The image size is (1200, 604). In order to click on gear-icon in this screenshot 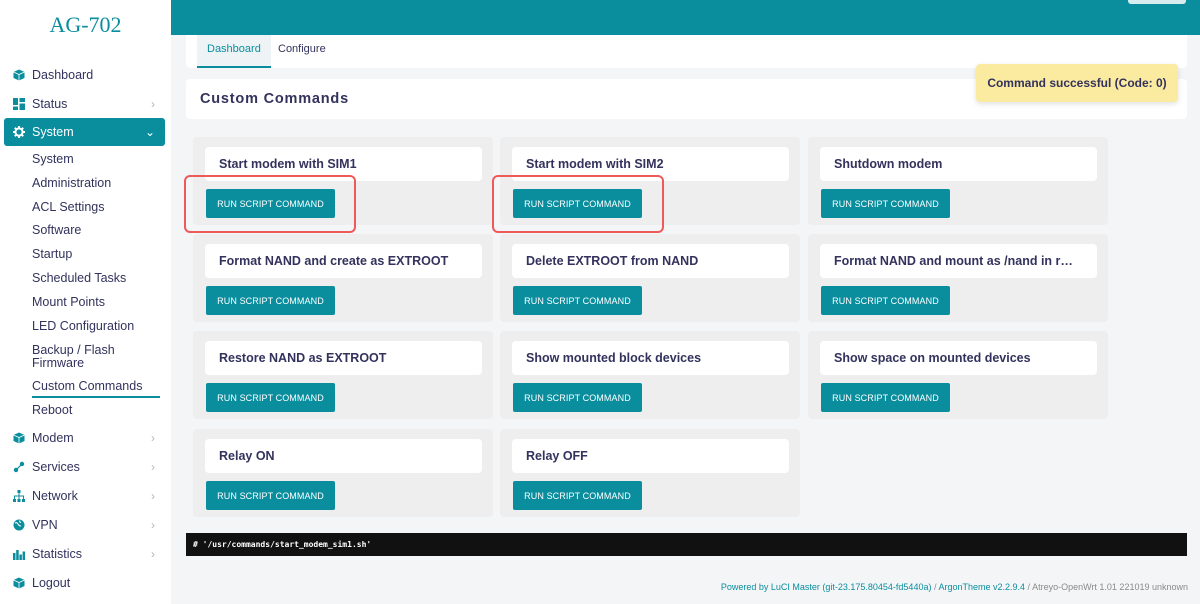, I will do `click(19, 132)`.